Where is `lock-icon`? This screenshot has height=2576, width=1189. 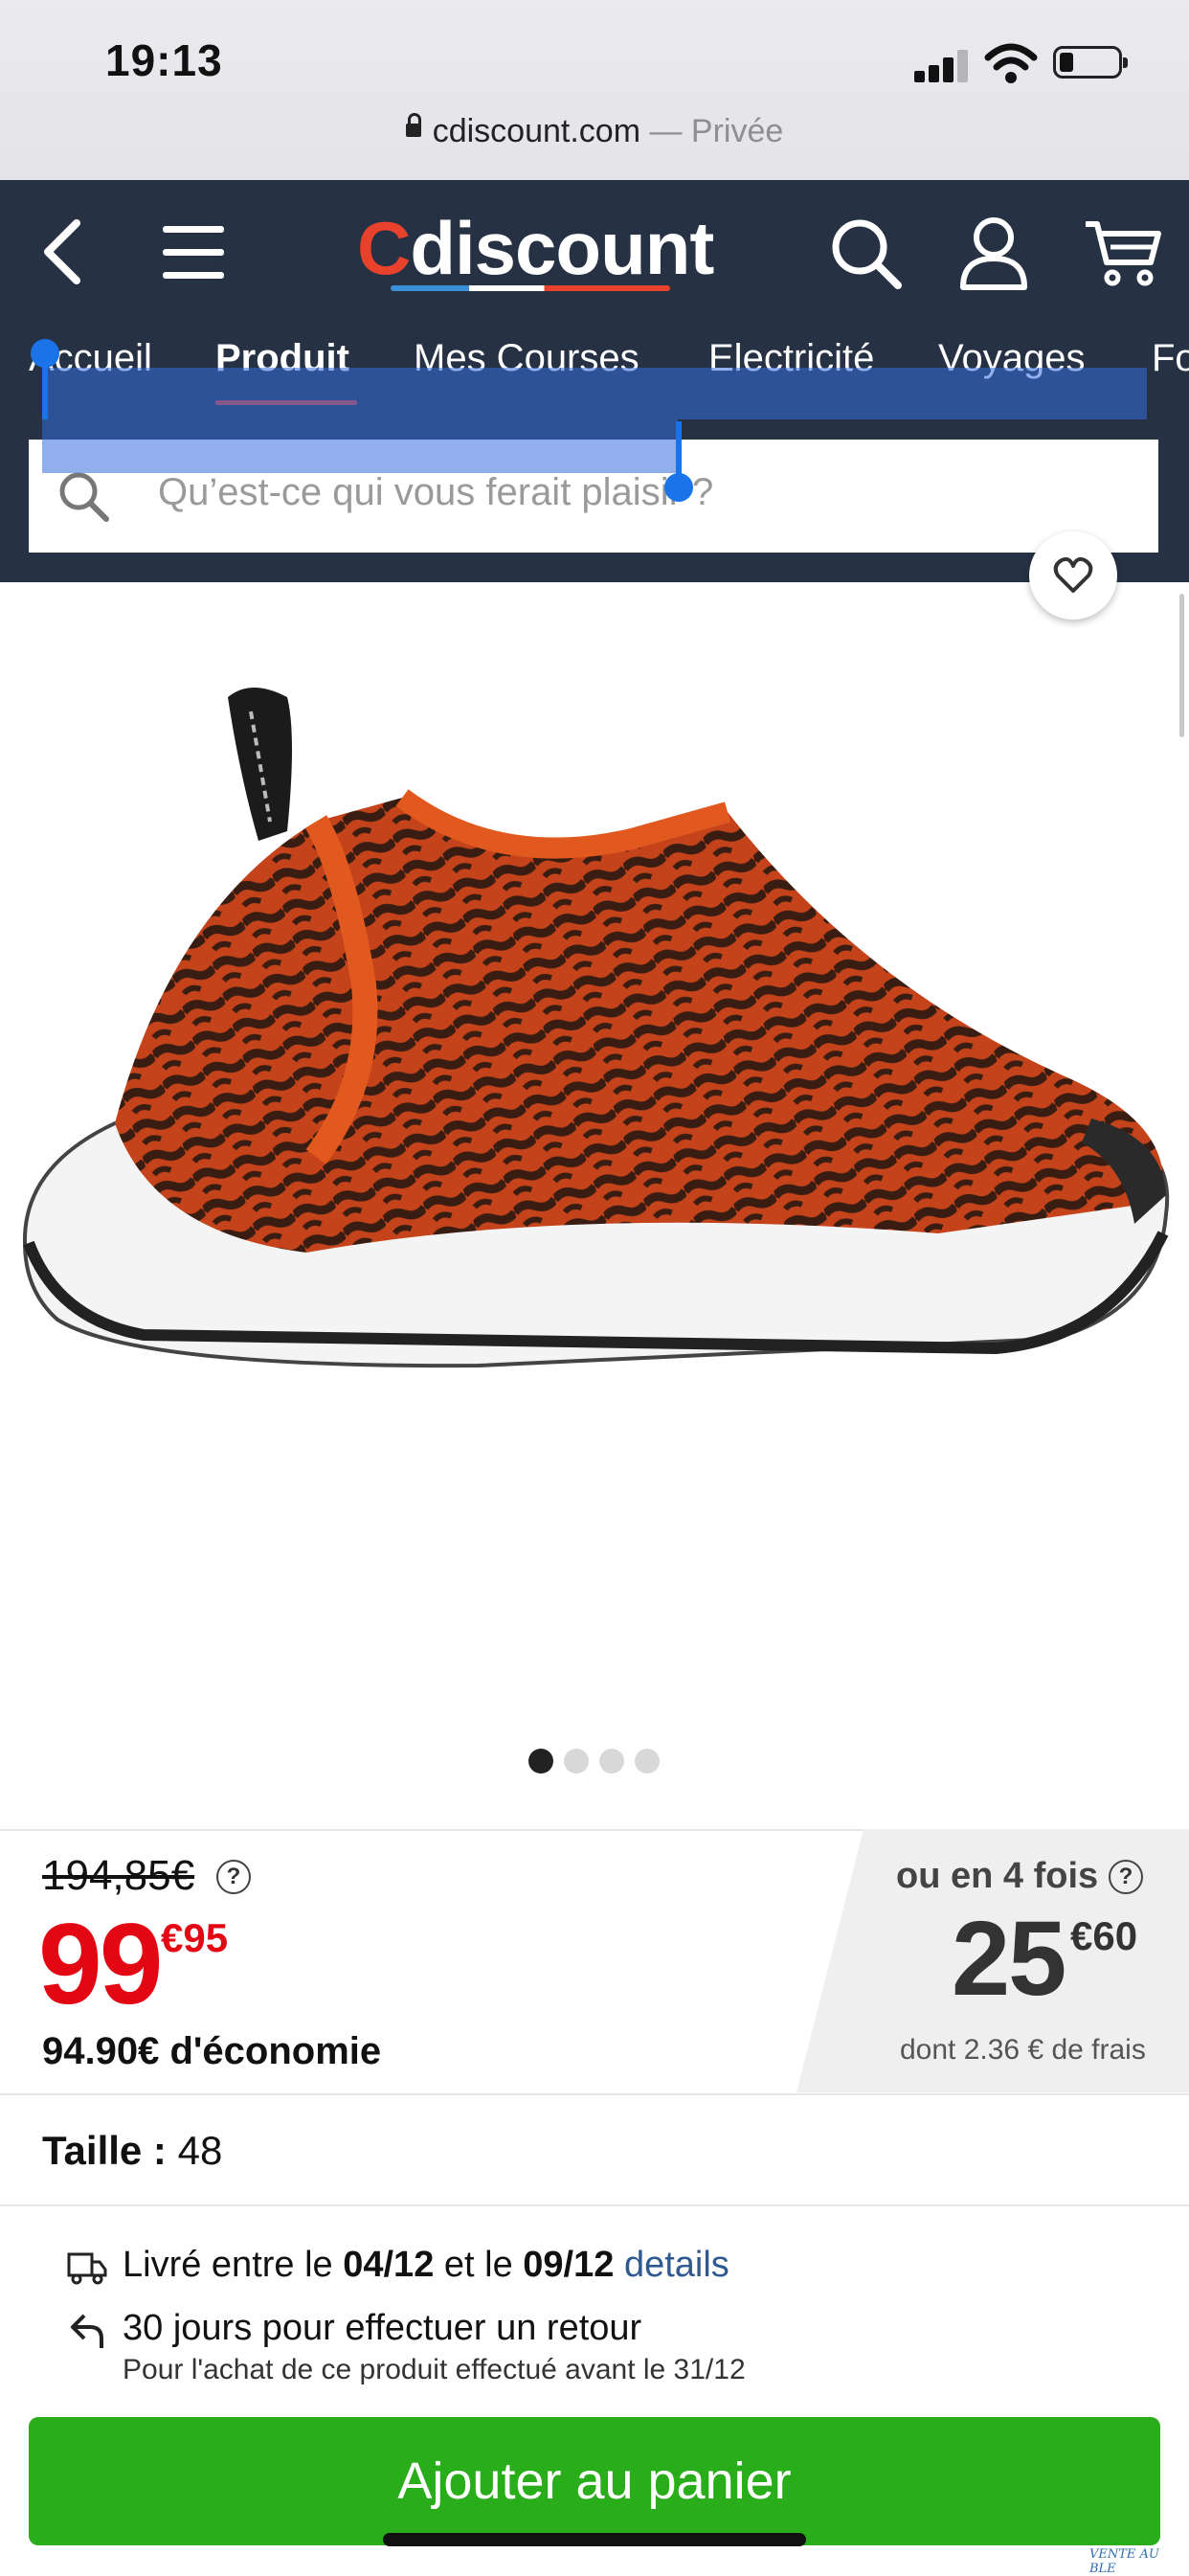
lock-icon is located at coordinates (413, 125).